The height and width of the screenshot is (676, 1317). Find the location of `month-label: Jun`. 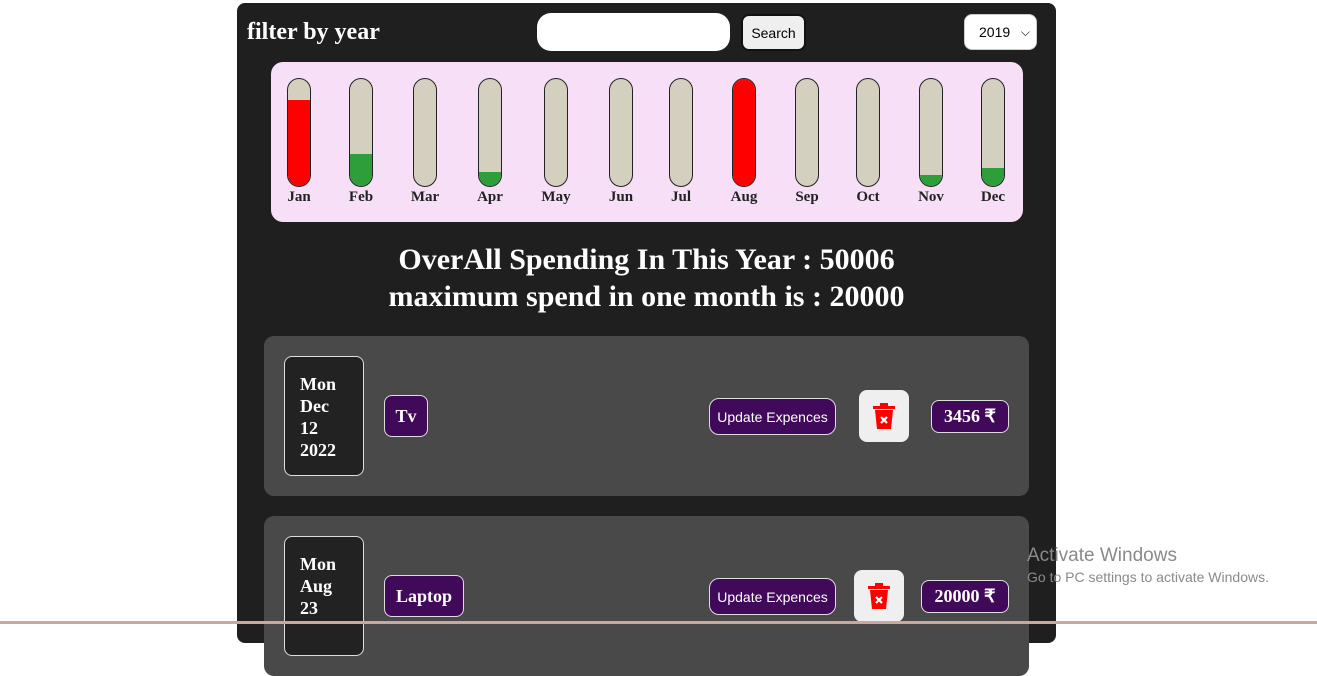

month-label: Jun is located at coordinates (621, 197).